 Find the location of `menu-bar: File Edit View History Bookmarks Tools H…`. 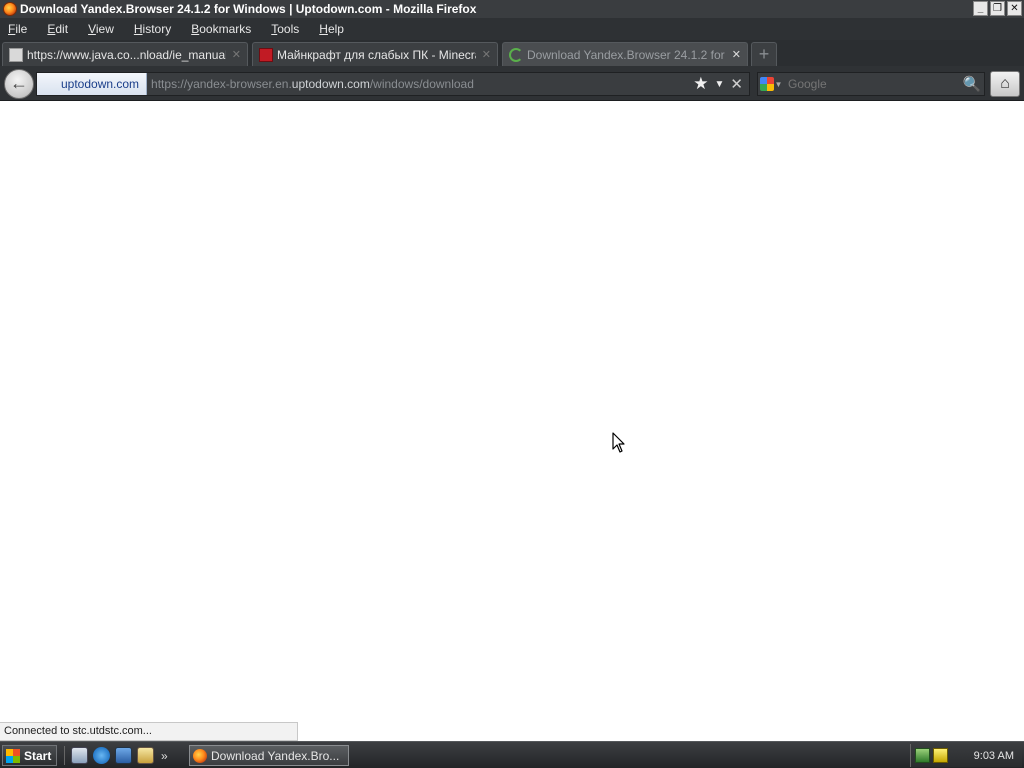

menu-bar: File Edit View History Bookmarks Tools H… is located at coordinates (512, 29).